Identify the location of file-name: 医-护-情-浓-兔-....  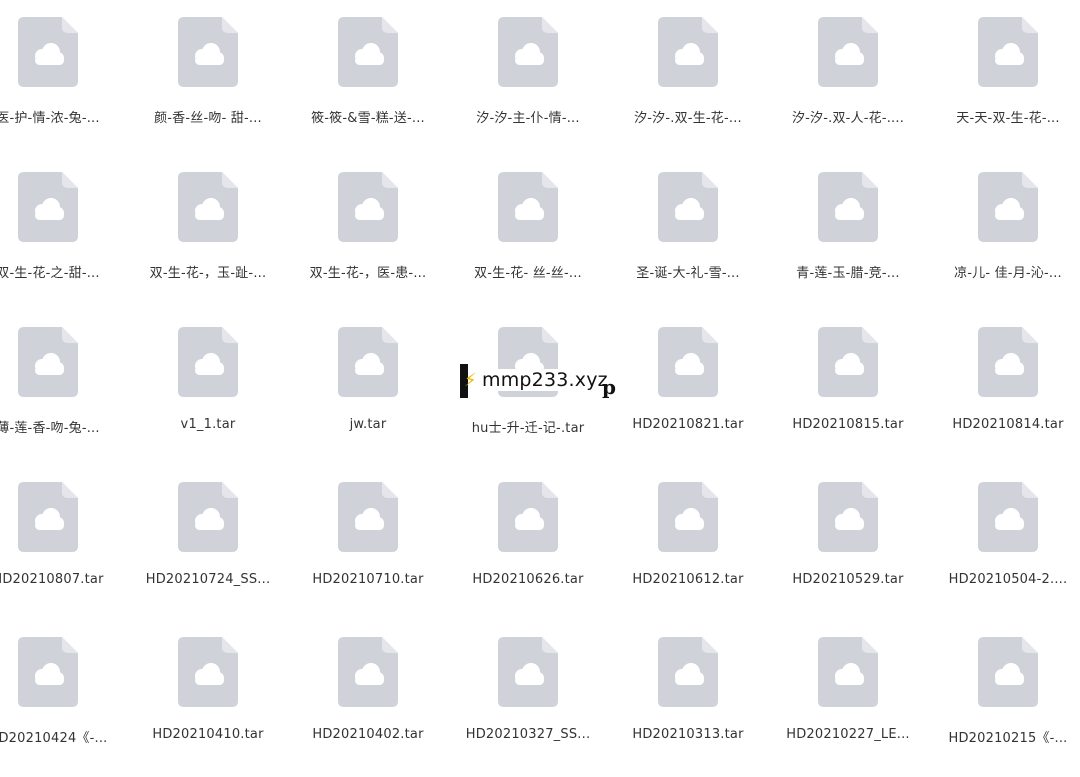
(50, 118).